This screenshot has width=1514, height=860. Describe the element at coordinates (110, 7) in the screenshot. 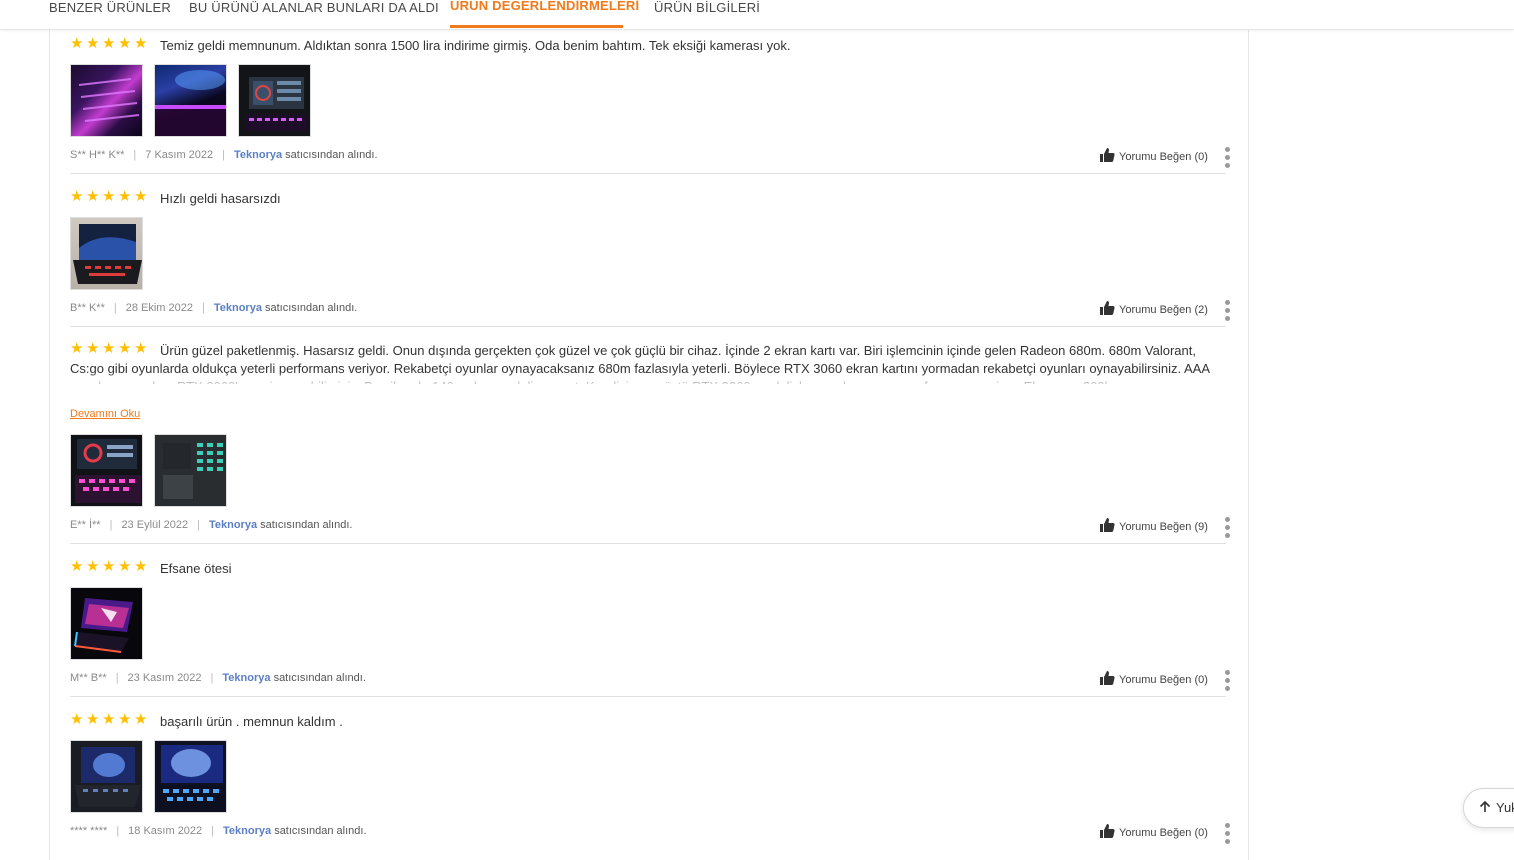

I see `tab-similar-products: BENZER ÜRÜNLER` at that location.